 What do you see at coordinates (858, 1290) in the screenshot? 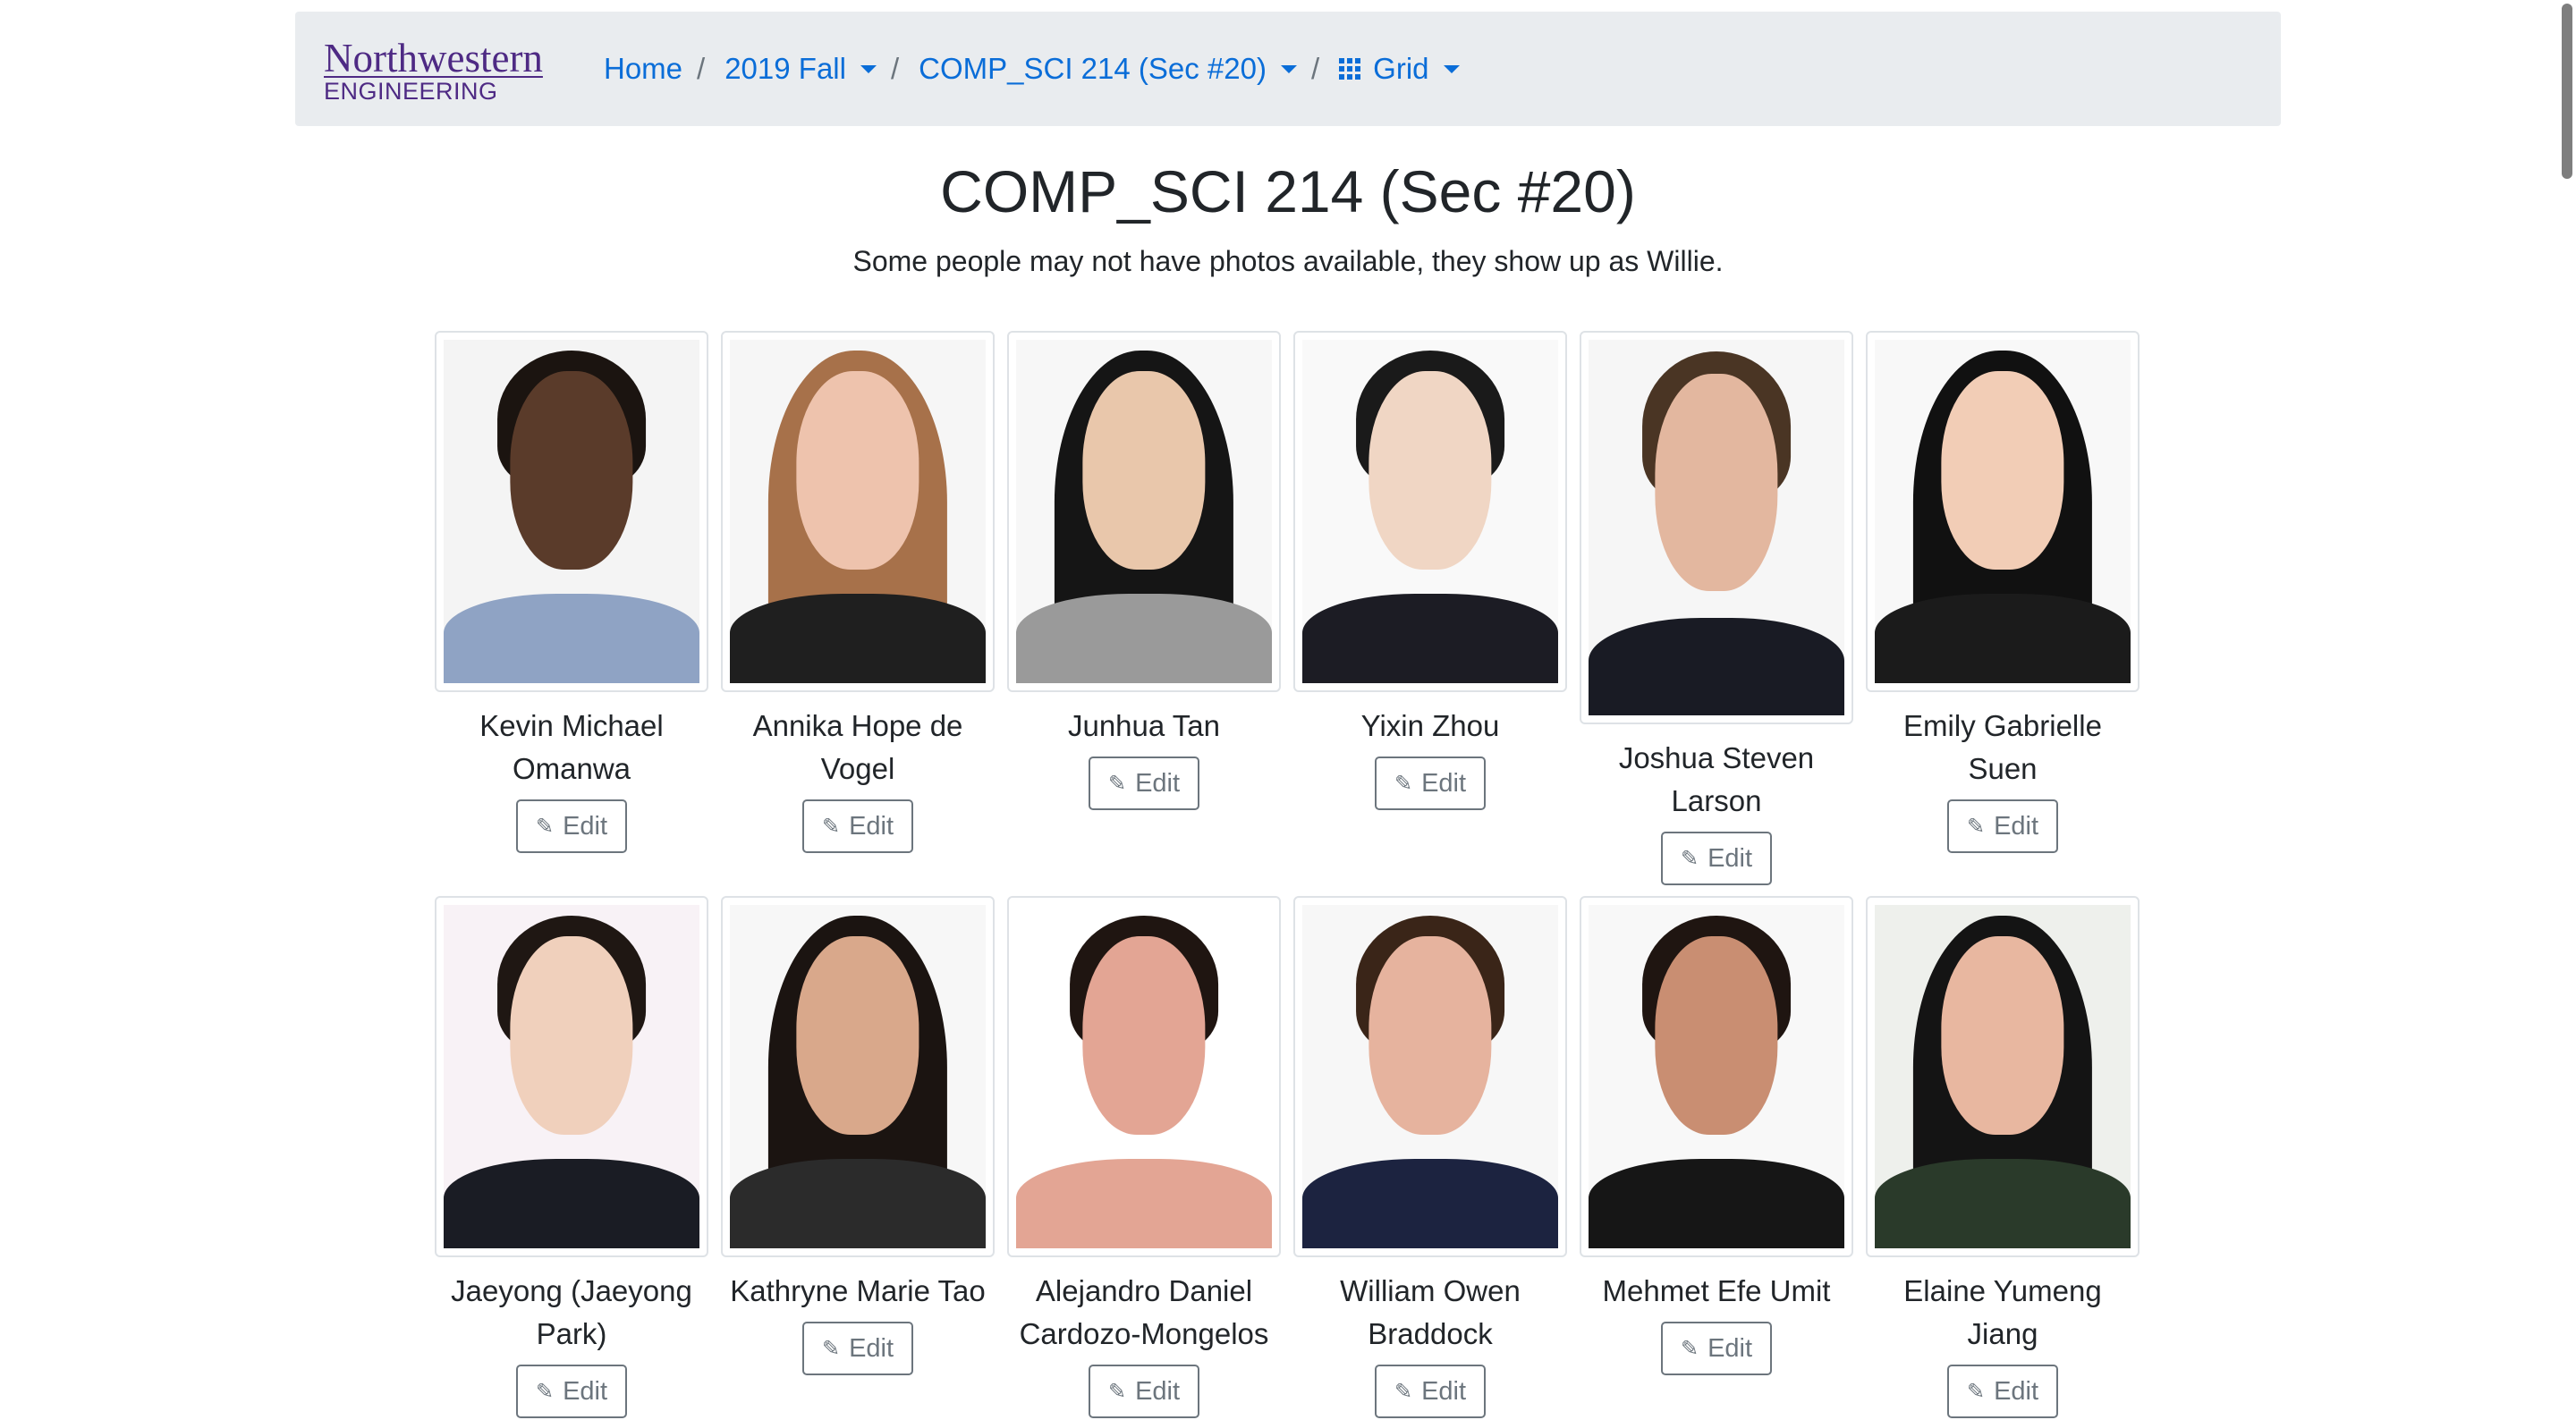
I see `person-name: Kathryne Marie Tao` at bounding box center [858, 1290].